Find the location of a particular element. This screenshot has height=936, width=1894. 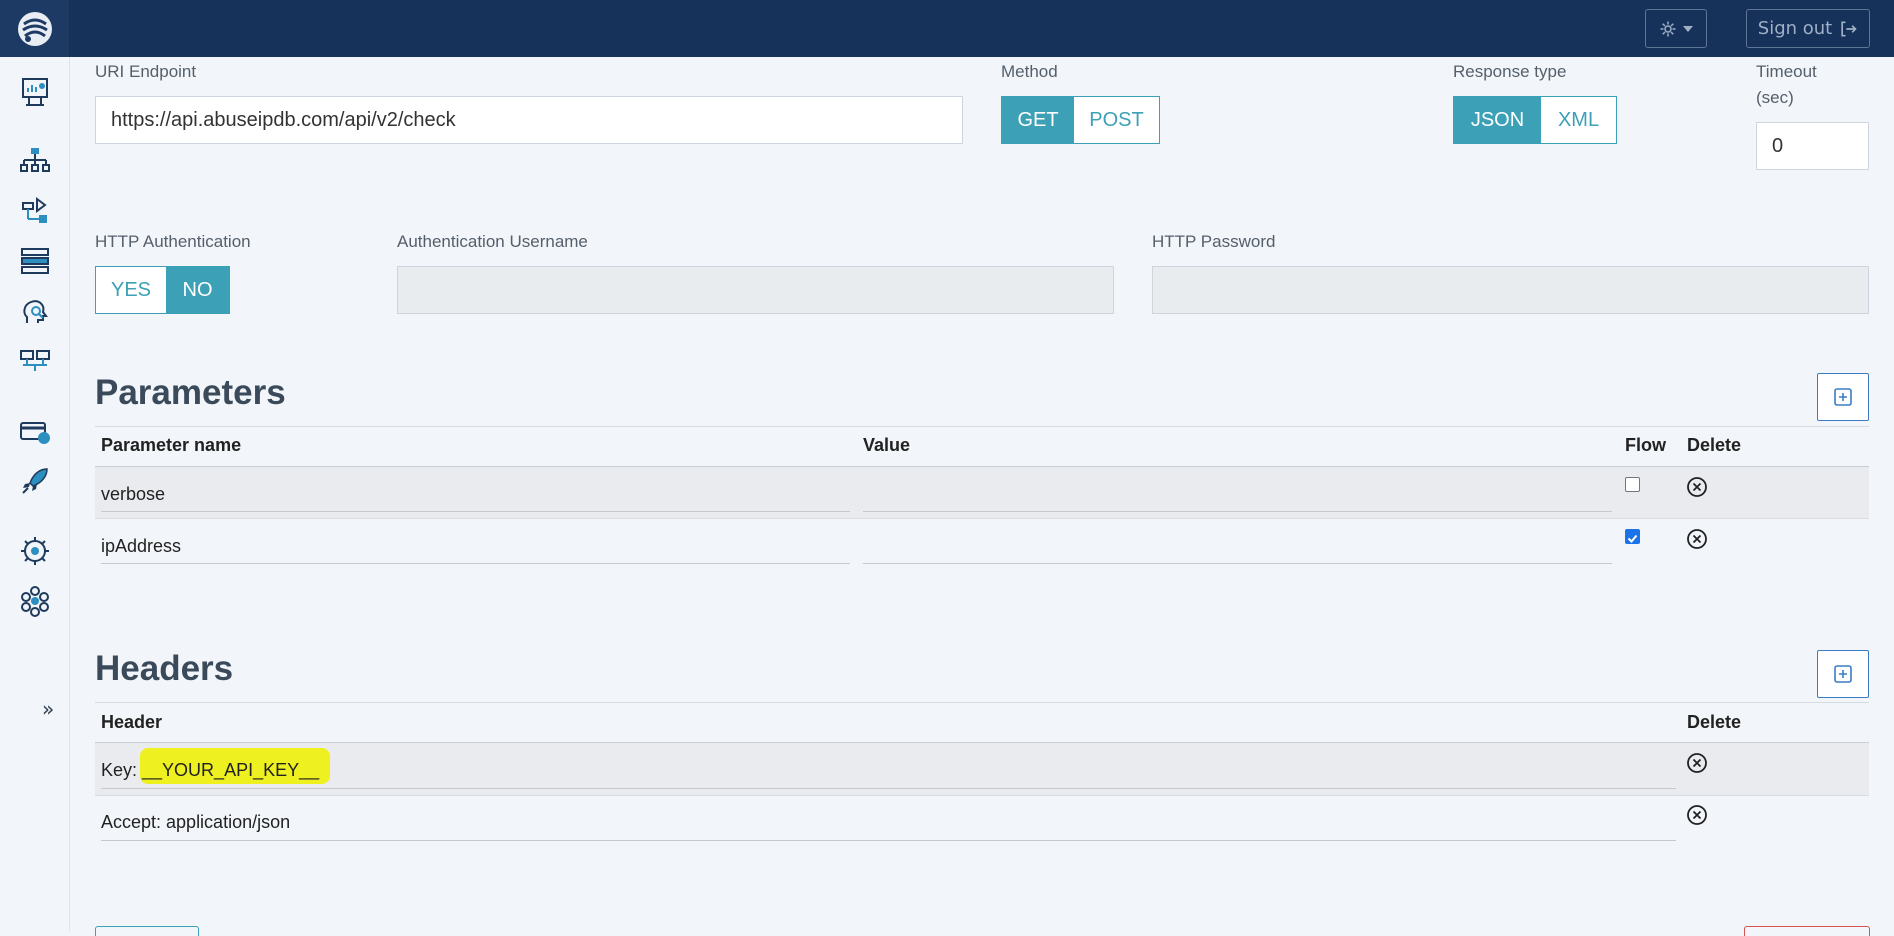

timeout-value: 0 is located at coordinates (1778, 145).